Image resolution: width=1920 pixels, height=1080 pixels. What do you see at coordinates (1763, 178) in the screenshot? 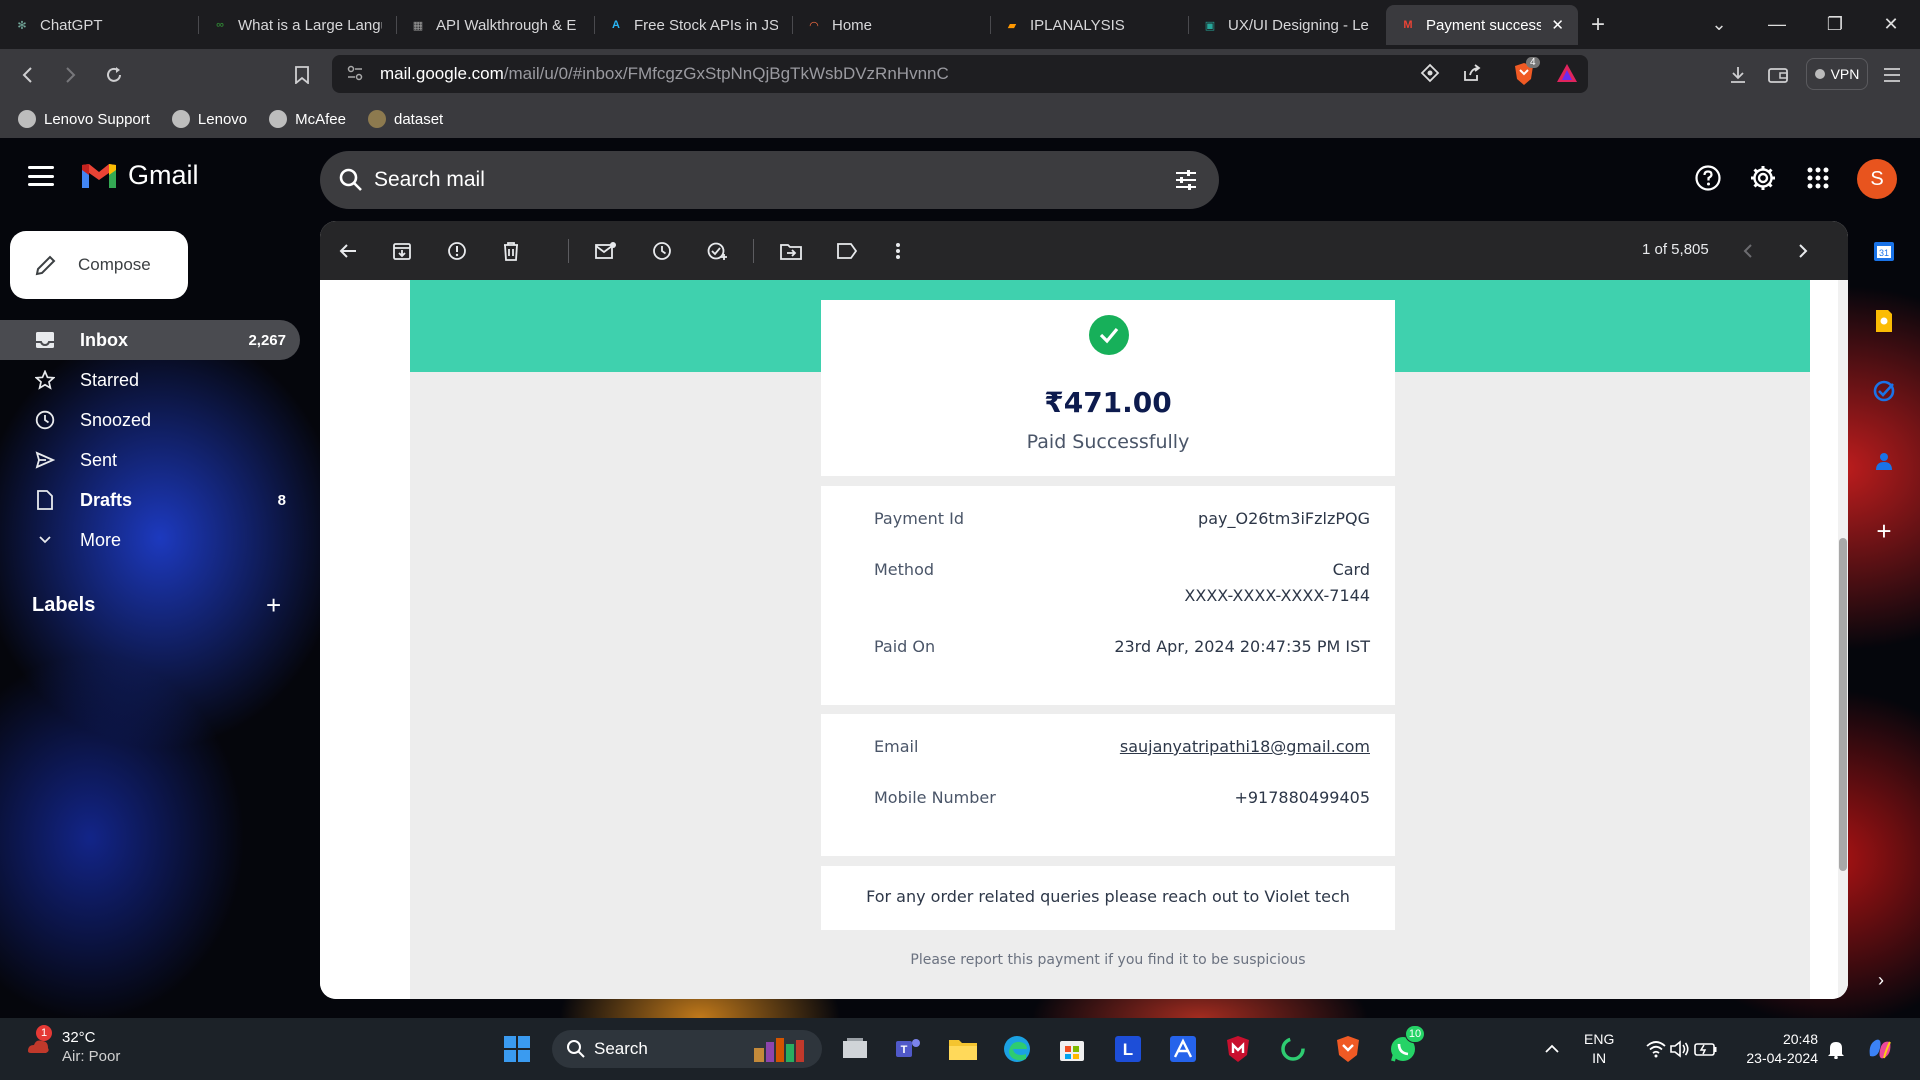
I see `settings-gear-icon` at bounding box center [1763, 178].